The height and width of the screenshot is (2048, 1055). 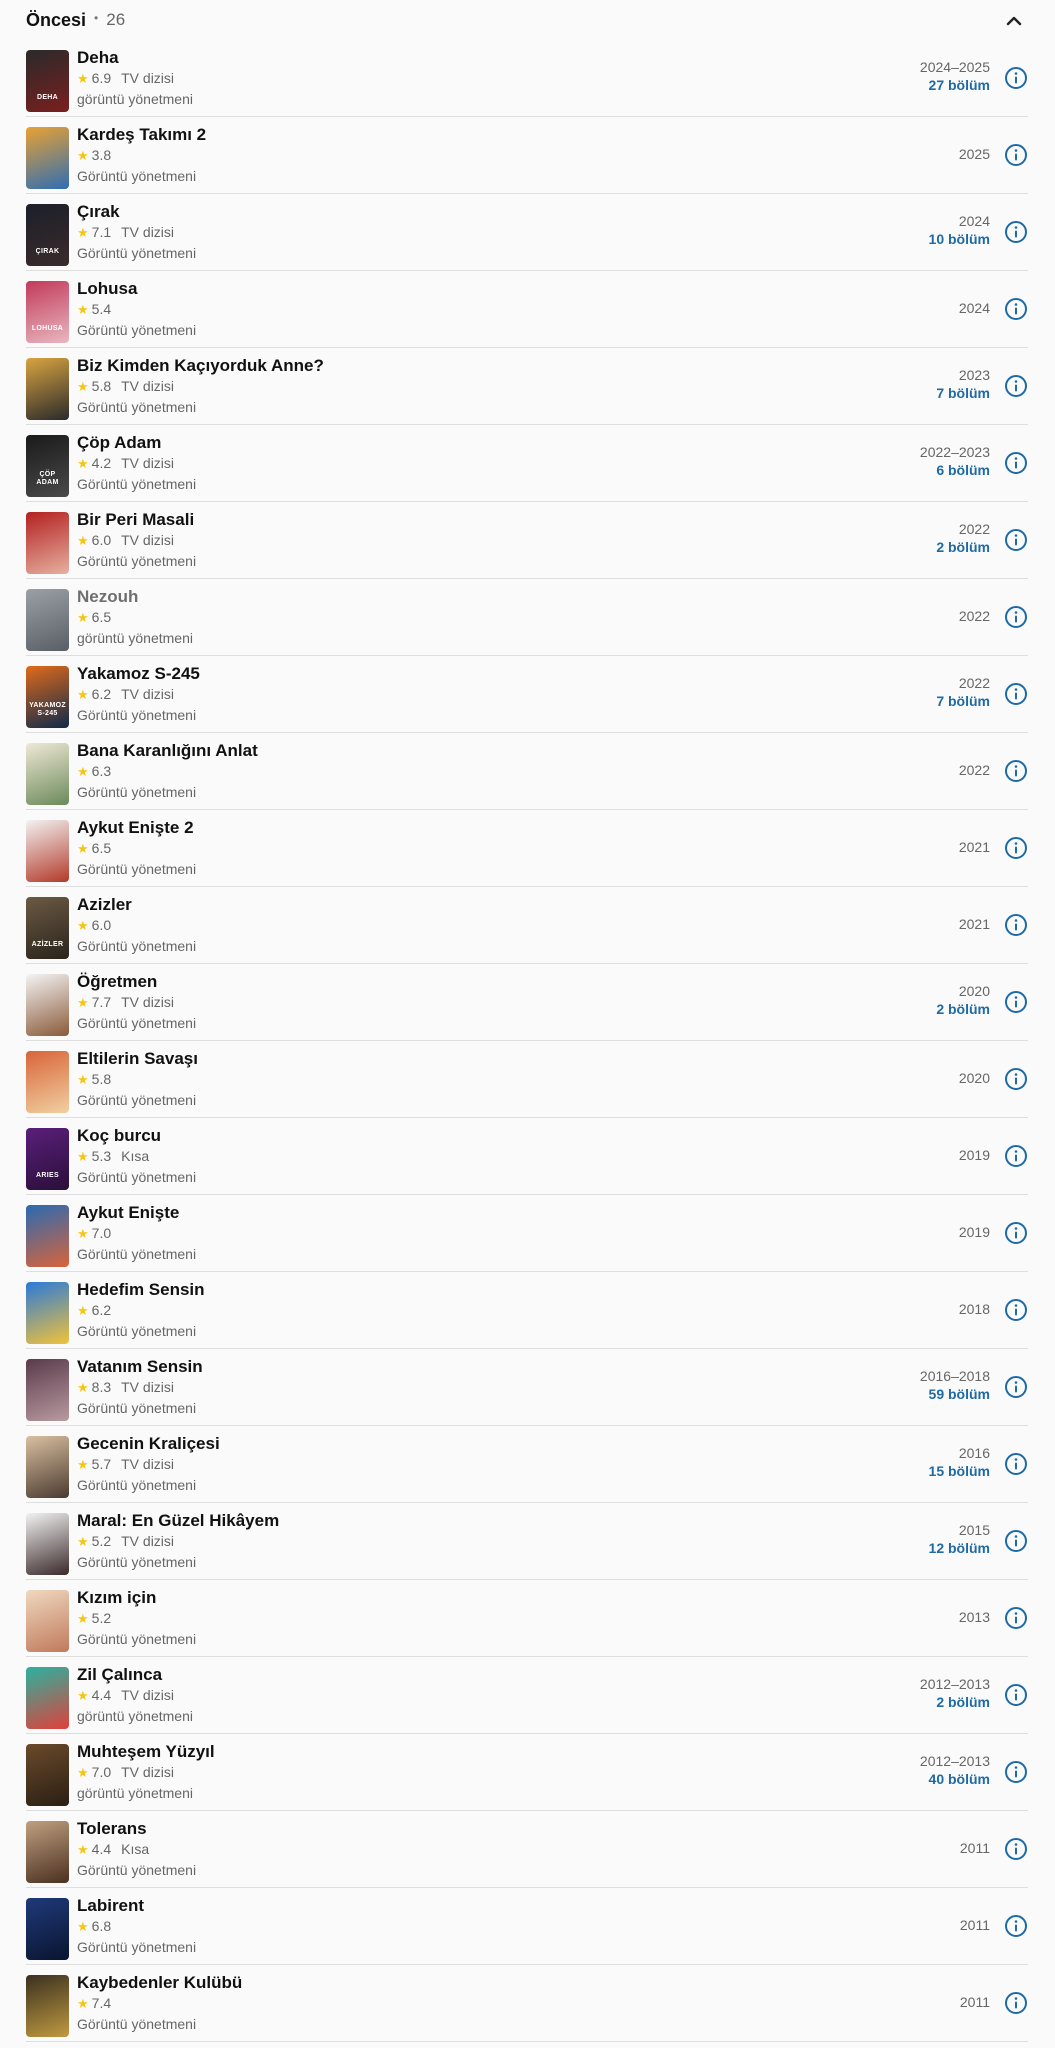 What do you see at coordinates (527, 1618) in the screenshot?
I see `list-item: Kızım için ★ 5.2 Görüntü yönetmeni 2013` at bounding box center [527, 1618].